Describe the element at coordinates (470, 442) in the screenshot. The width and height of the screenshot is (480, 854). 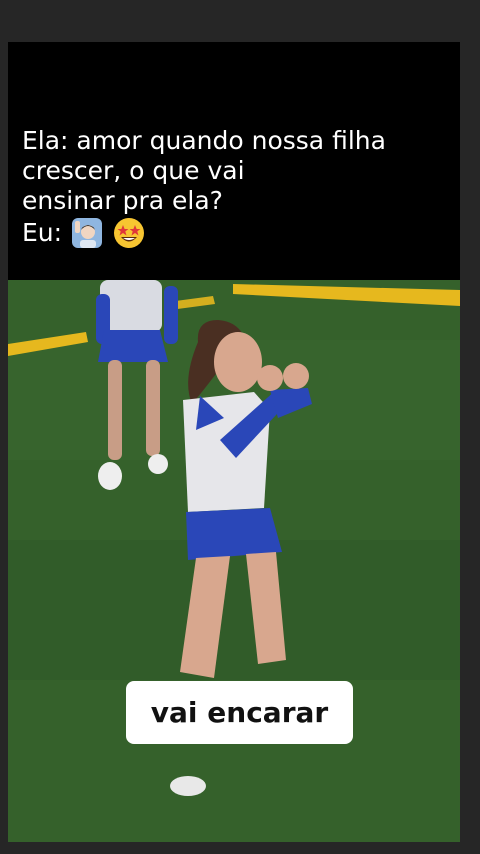
I see `right-margin` at that location.